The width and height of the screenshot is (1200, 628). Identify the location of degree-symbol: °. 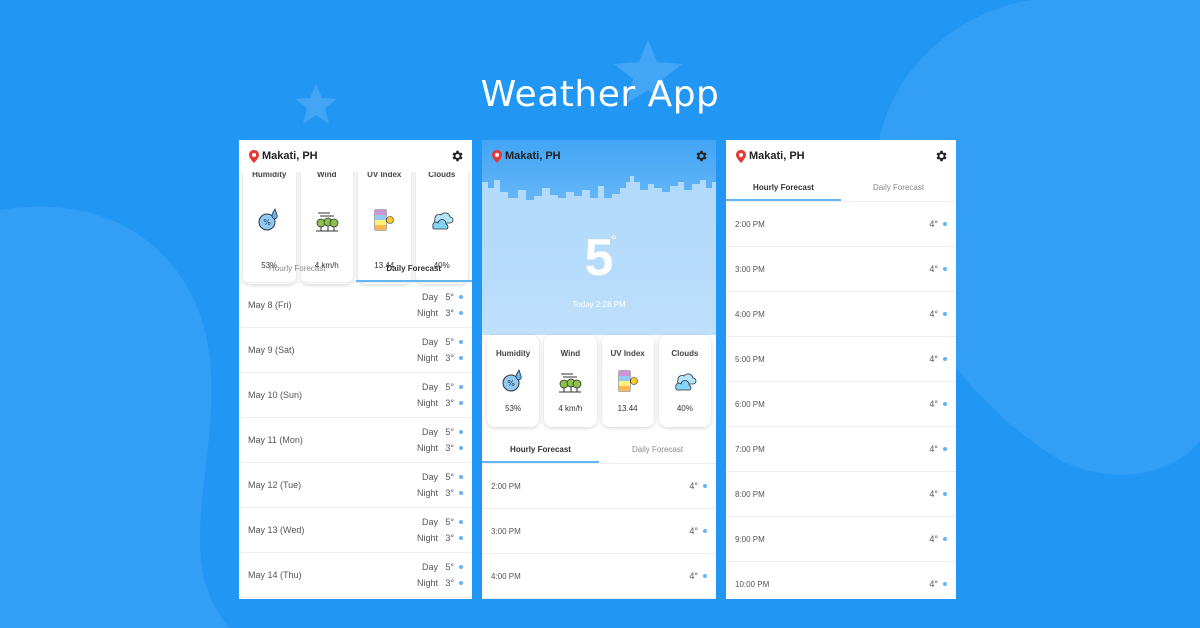
(614, 240).